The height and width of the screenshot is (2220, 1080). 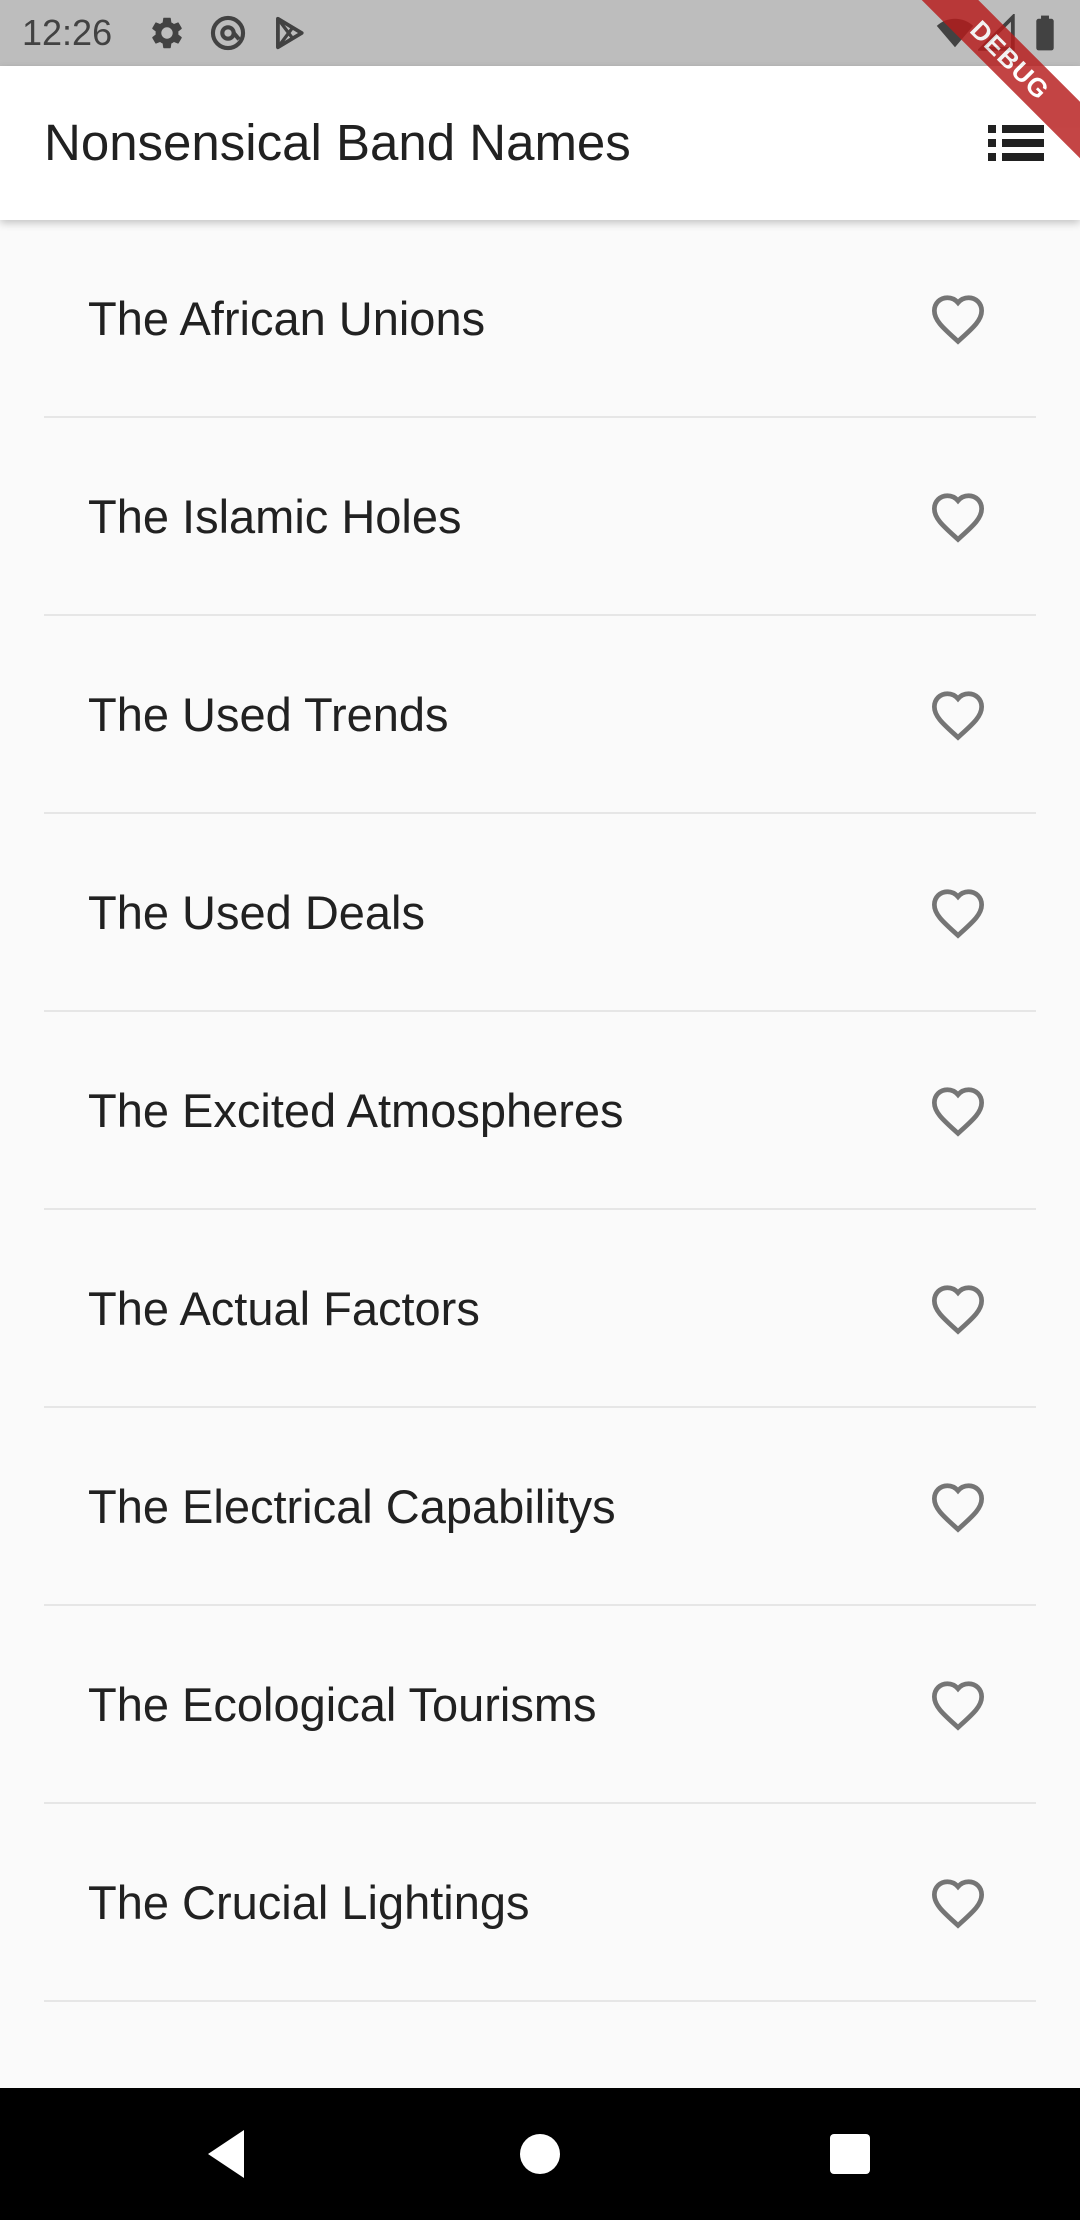 I want to click on list-item-label: The Crucial Lightings, so click(x=309, y=1902).